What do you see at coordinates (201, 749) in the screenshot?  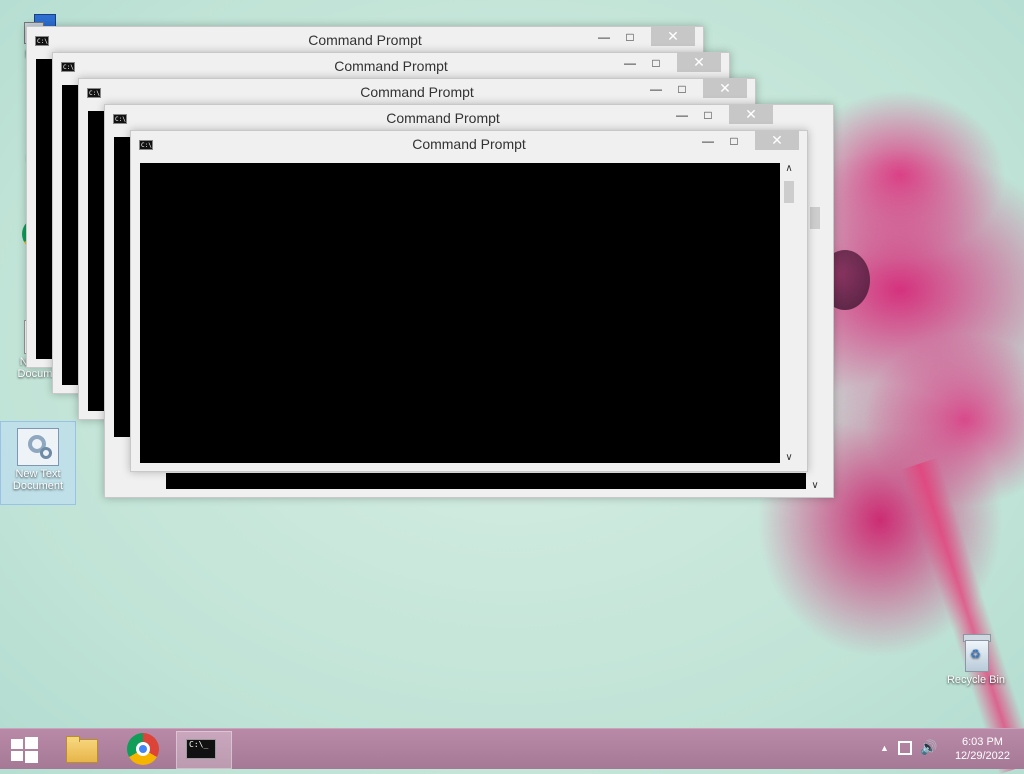 I see `cmd-icon: C:\_` at bounding box center [201, 749].